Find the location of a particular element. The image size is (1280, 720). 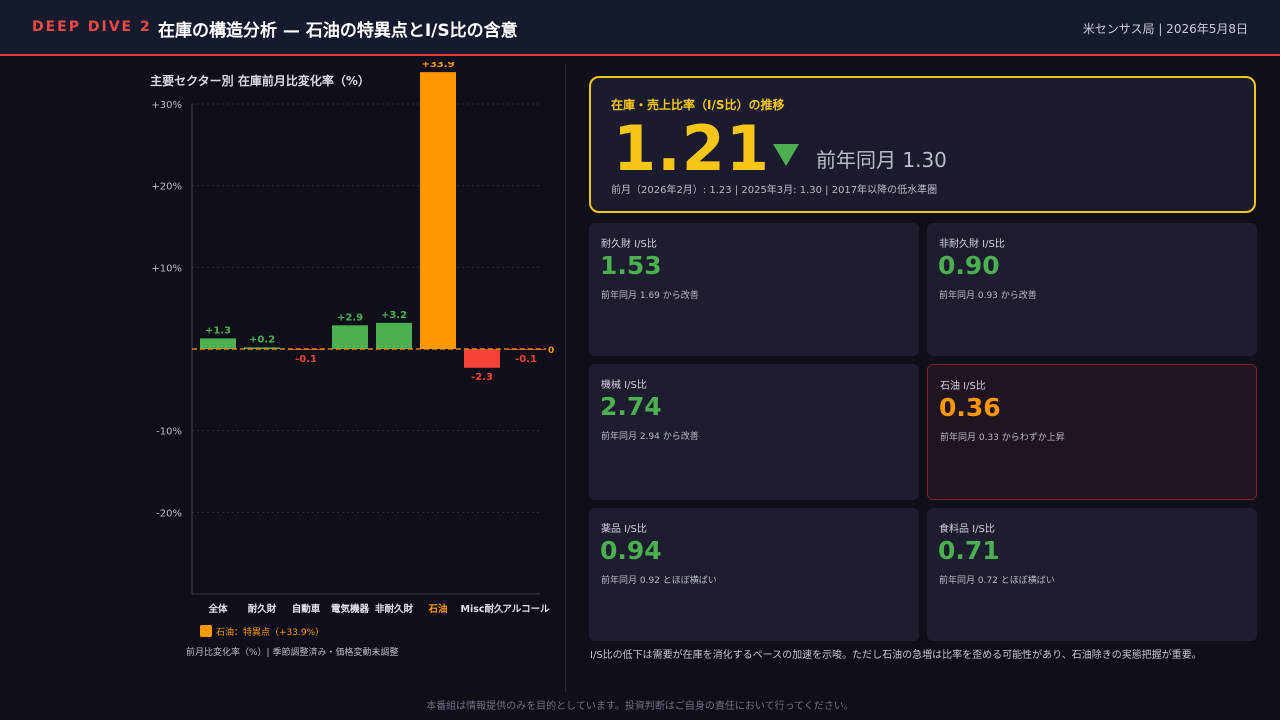

x-tick-label: 非耐久財 is located at coordinates (394, 609).